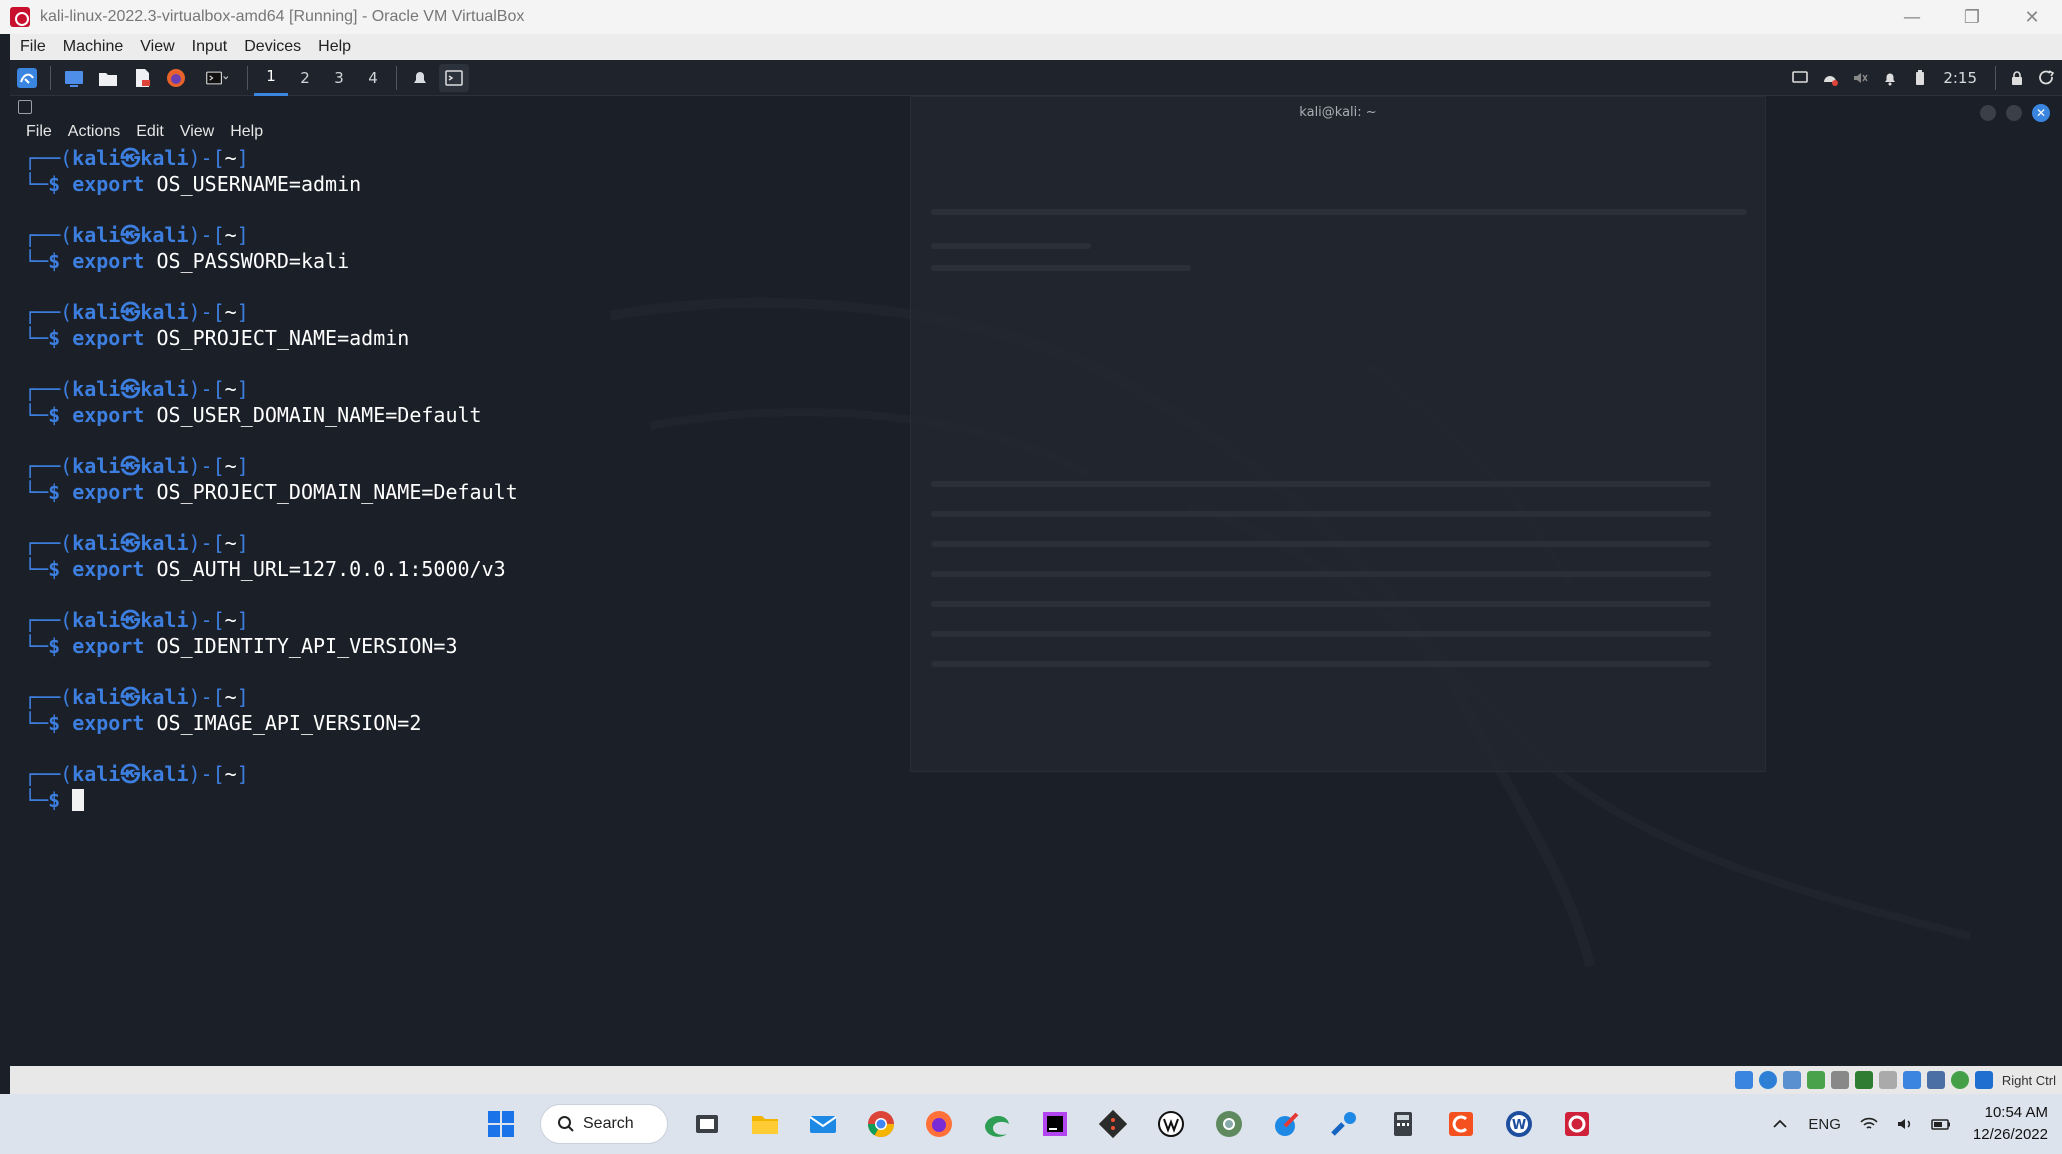 The height and width of the screenshot is (1154, 2062). I want to click on prompt-user: kali, so click(96, 774).